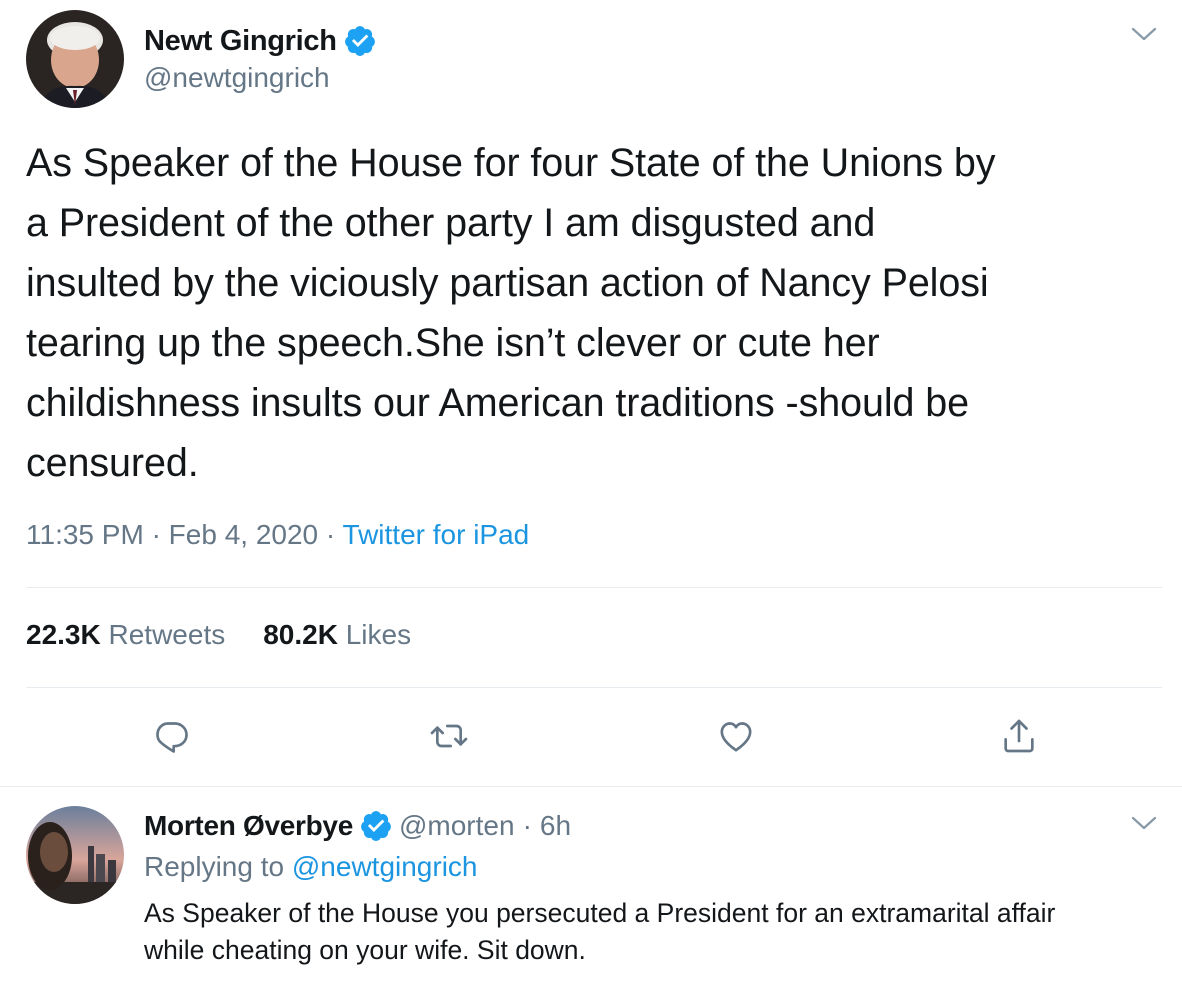 This screenshot has height=994, width=1182. I want to click on tweet-stats: 22.3K Retweets 80.2K Likes, so click(237, 635).